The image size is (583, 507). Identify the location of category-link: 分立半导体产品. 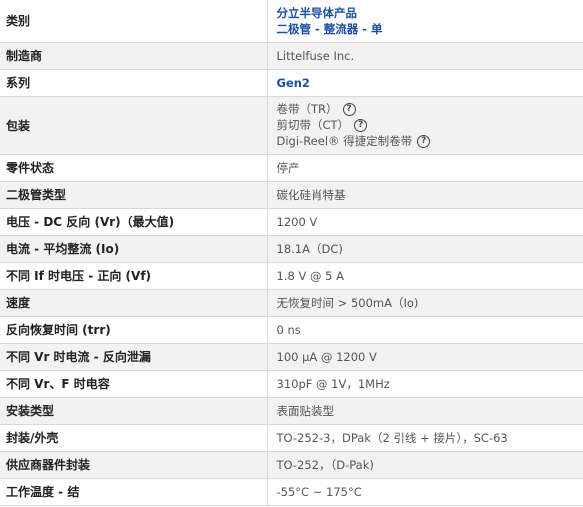
(430, 13).